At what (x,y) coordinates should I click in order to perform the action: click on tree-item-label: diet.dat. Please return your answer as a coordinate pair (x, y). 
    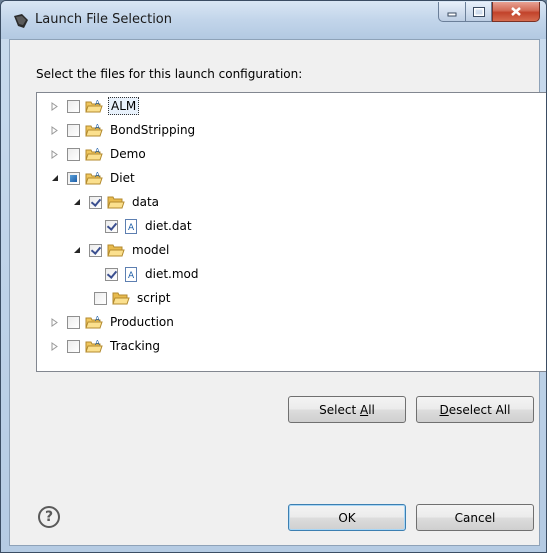
    Looking at the image, I should click on (168, 226).